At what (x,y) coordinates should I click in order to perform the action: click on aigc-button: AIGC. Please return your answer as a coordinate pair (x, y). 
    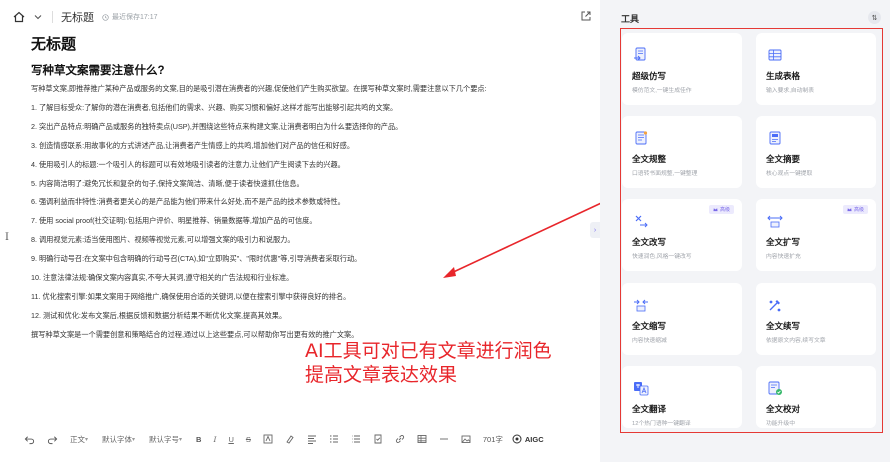
    Looking at the image, I should click on (528, 439).